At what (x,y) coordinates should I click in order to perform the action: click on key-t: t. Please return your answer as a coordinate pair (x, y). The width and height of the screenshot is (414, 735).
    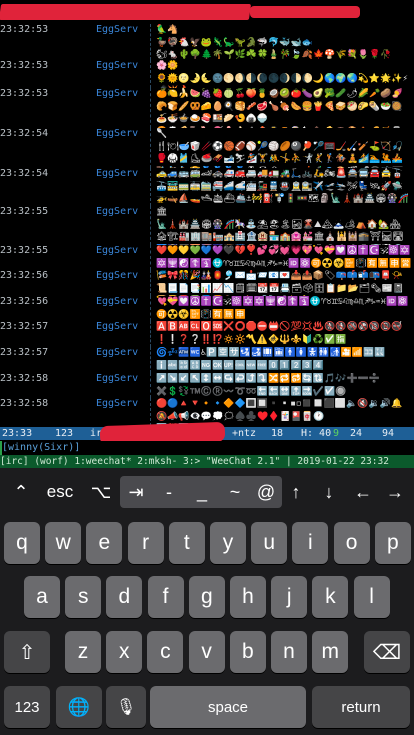
    Looking at the image, I should click on (186, 543).